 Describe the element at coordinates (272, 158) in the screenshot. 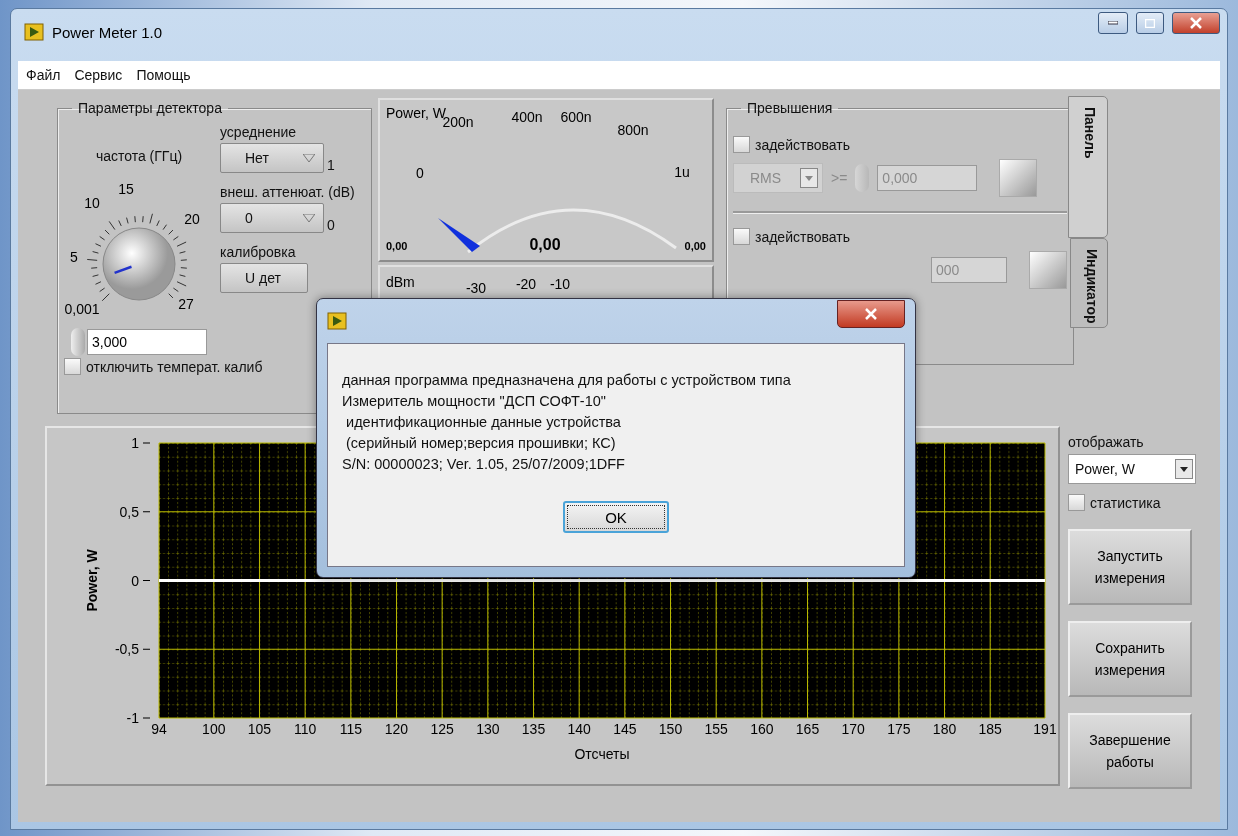

I see `averaging-dropdown: Нет` at that location.